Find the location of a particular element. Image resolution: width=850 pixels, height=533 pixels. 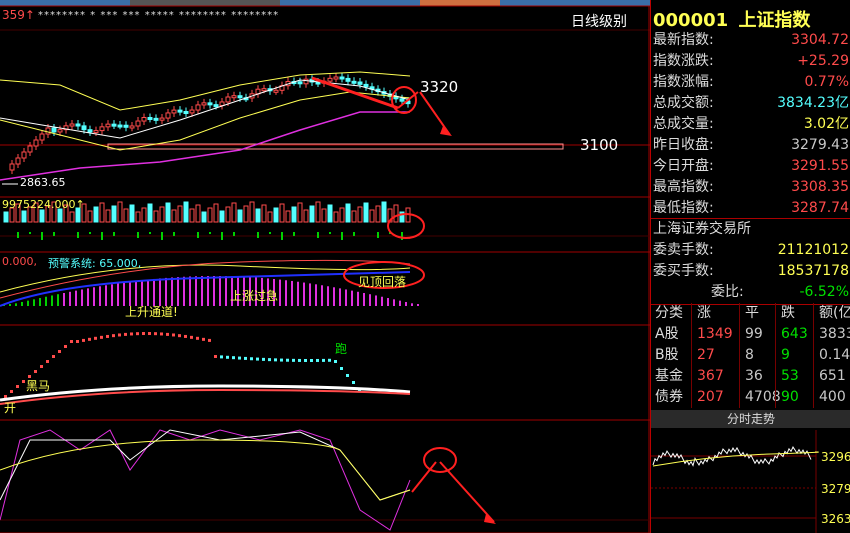

ratio-row: 委比: -6.52% is located at coordinates (750, 292).